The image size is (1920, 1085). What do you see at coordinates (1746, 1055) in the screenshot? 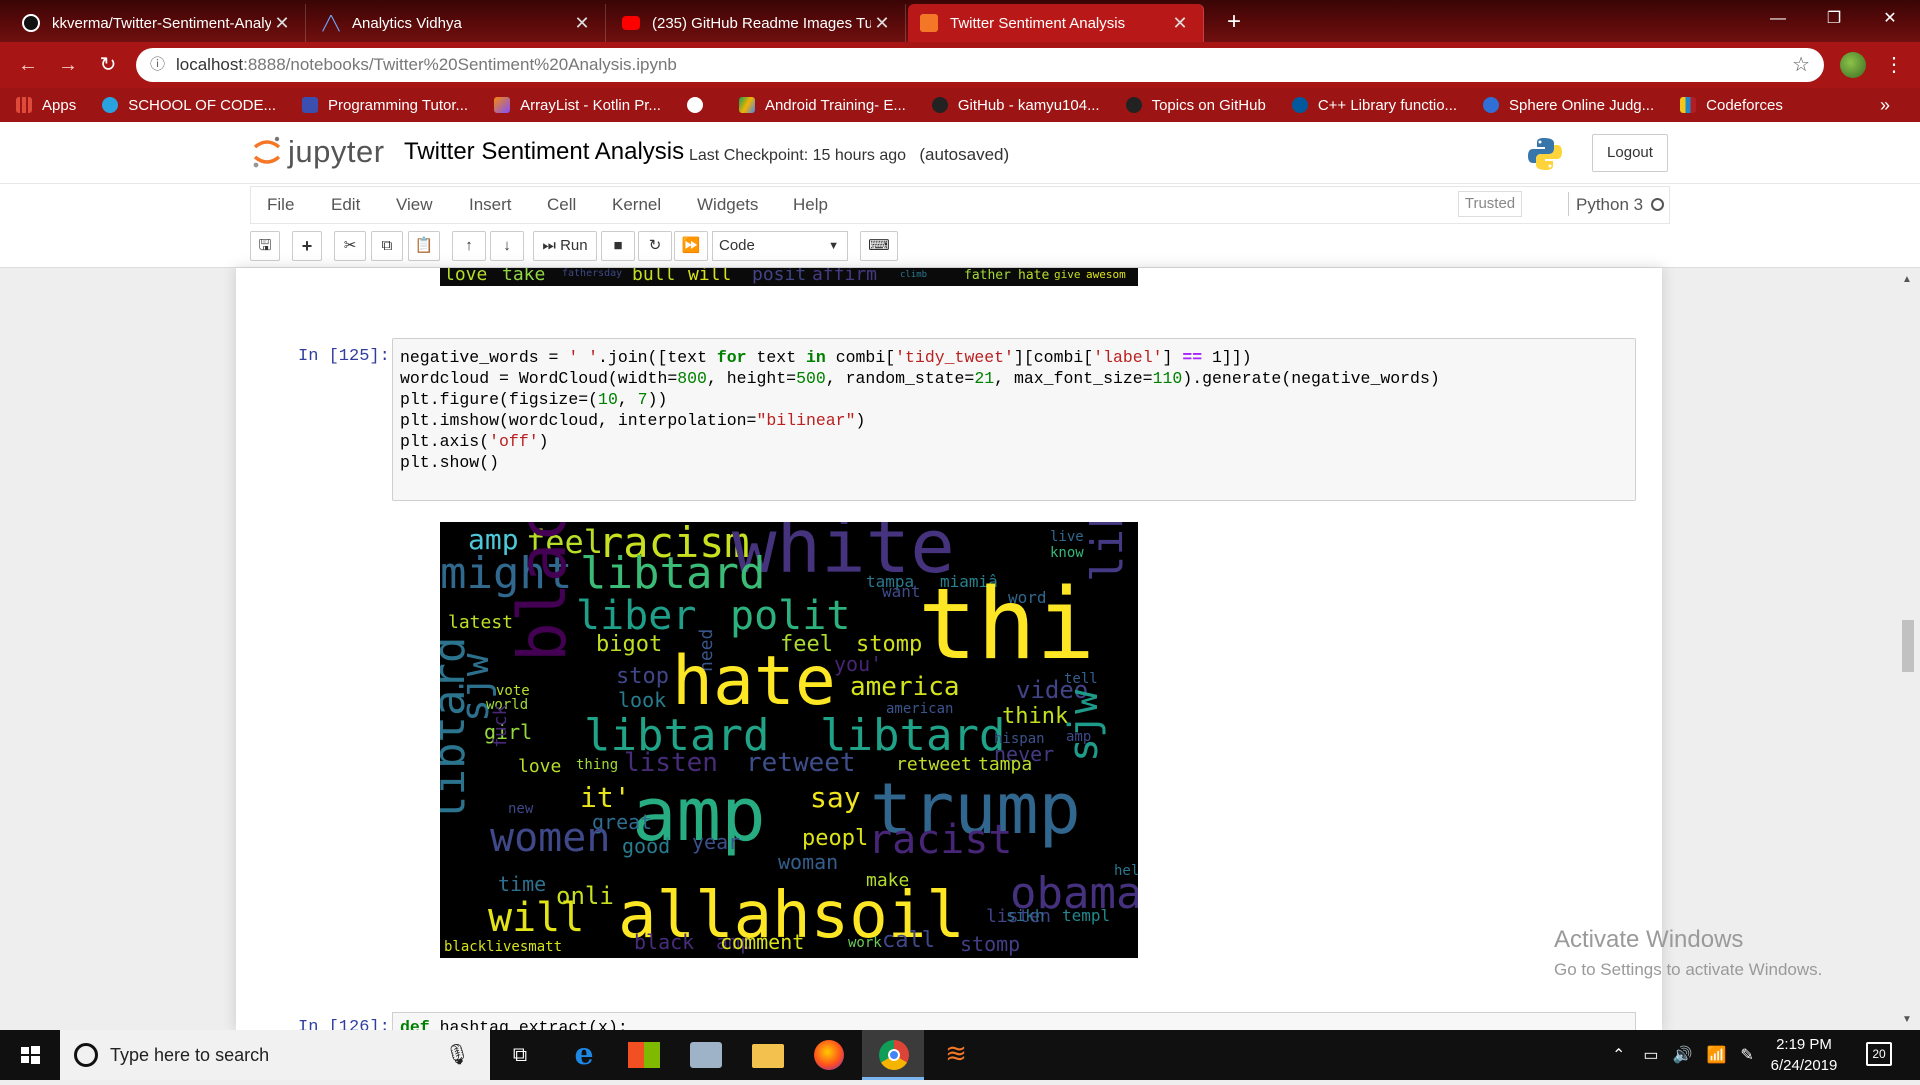
I see `pen-icon: ✎` at bounding box center [1746, 1055].